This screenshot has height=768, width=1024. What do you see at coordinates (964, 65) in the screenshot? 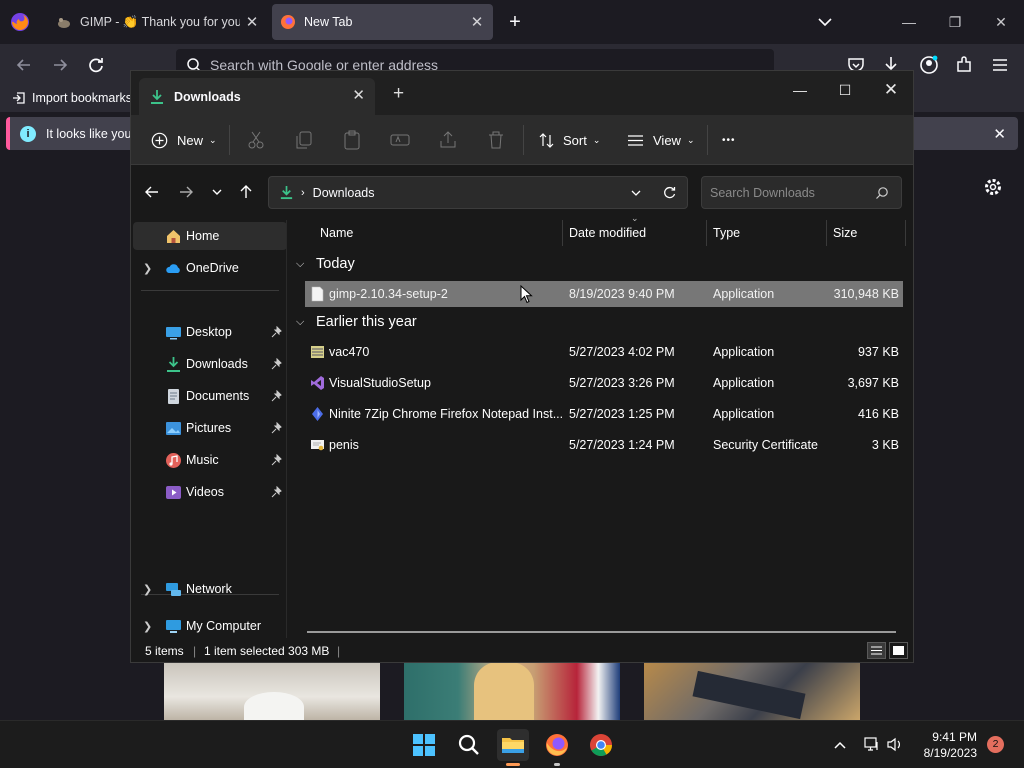
I see `extensions-icon` at bounding box center [964, 65].